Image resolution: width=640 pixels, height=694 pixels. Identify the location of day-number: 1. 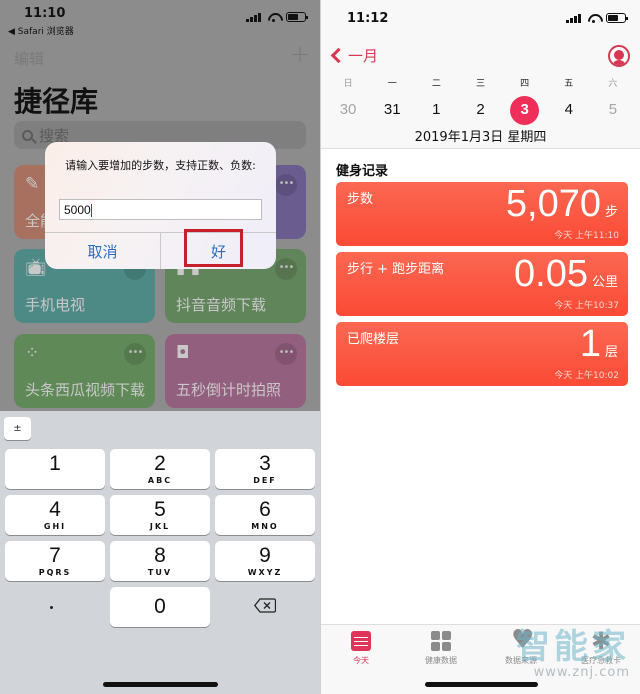
(436, 109).